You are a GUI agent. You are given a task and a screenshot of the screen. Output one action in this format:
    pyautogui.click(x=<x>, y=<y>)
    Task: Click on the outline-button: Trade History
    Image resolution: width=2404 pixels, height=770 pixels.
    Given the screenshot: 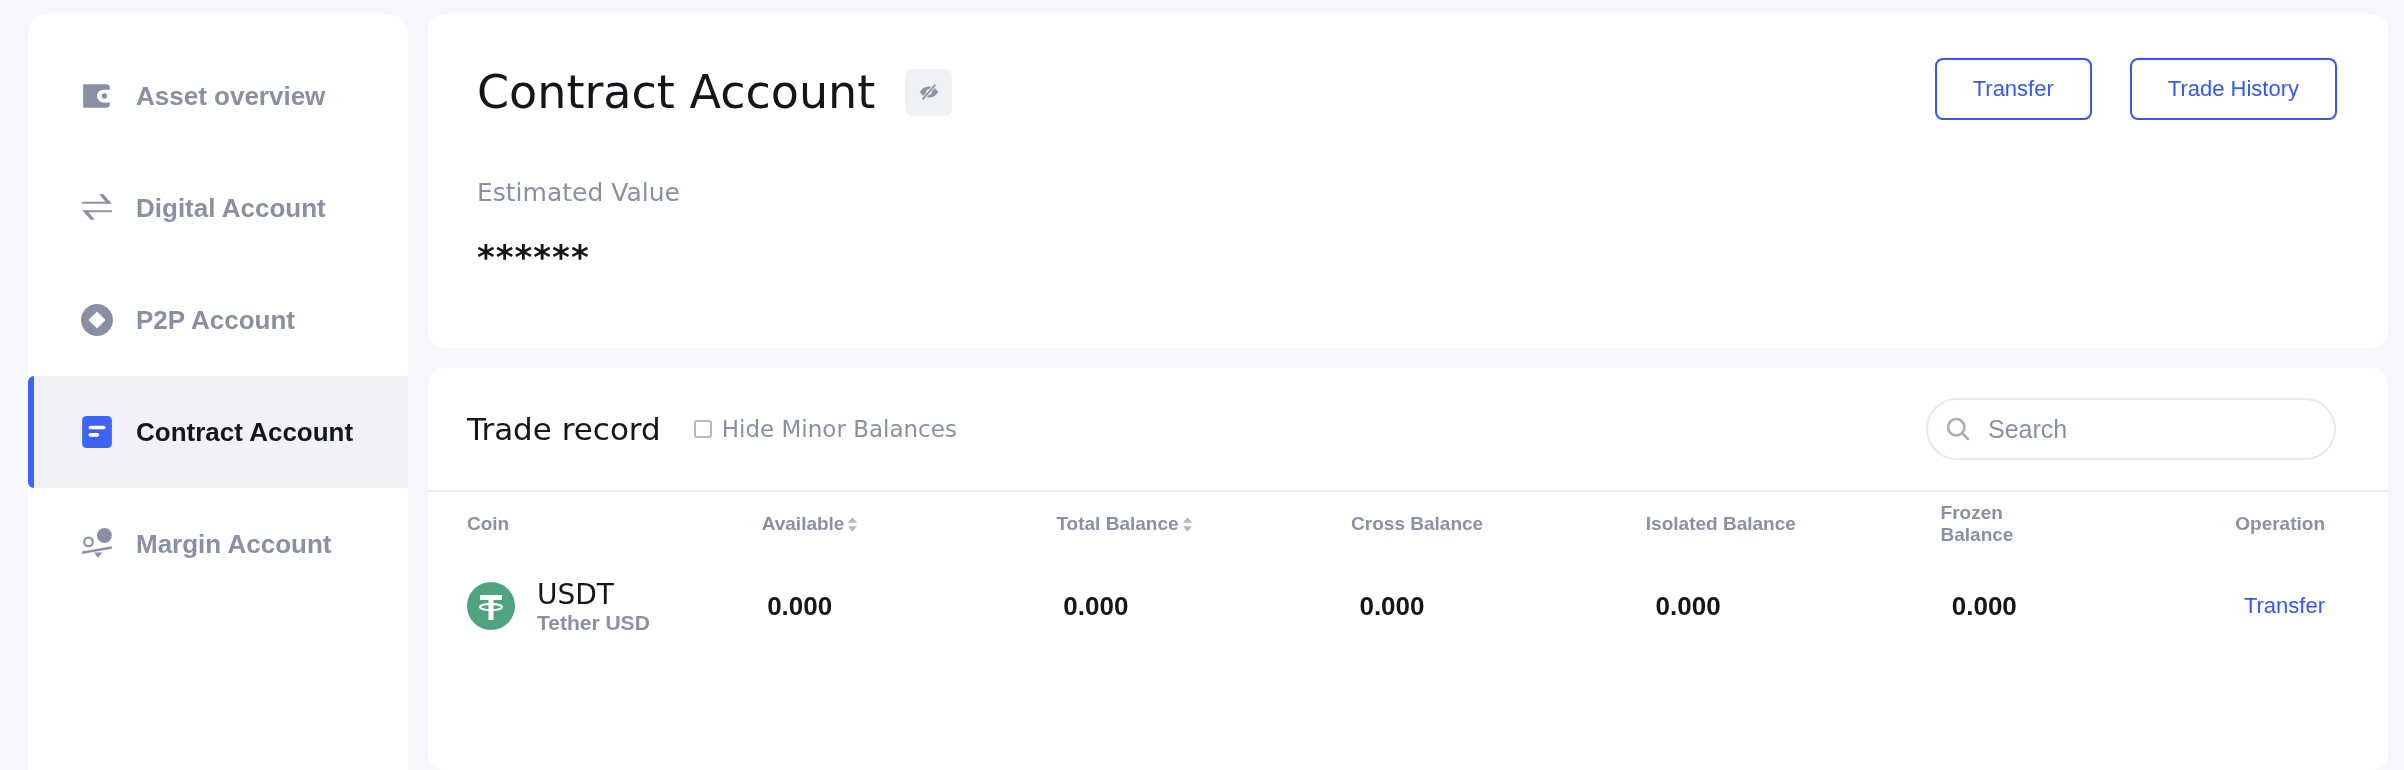 What is the action you would take?
    pyautogui.click(x=2233, y=89)
    